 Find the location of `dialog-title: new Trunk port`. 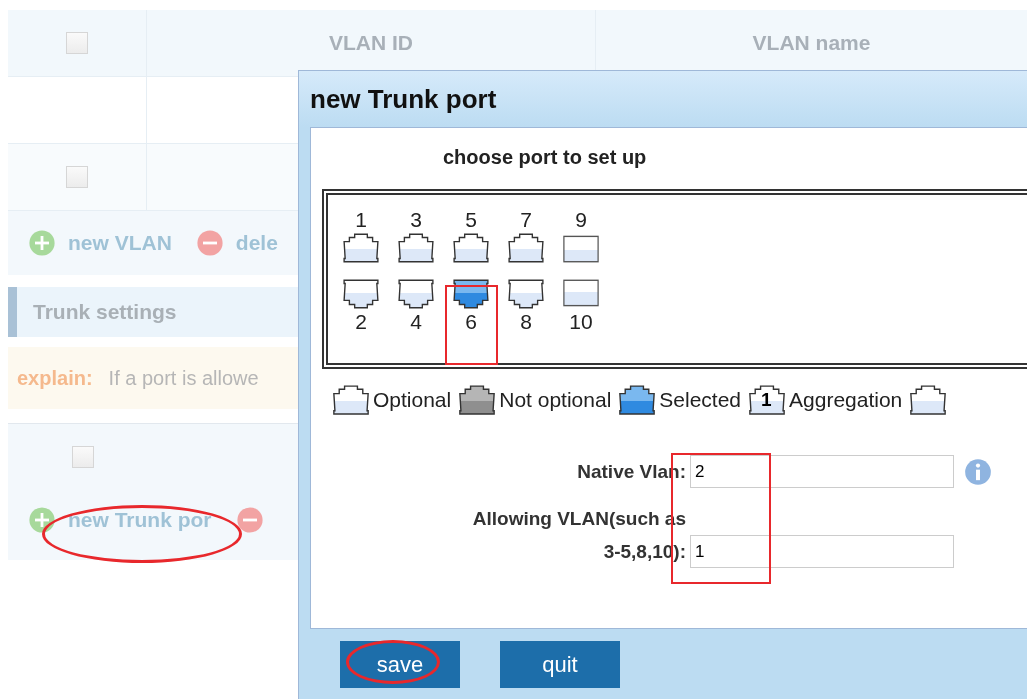

dialog-title: new Trunk port is located at coordinates (403, 99).